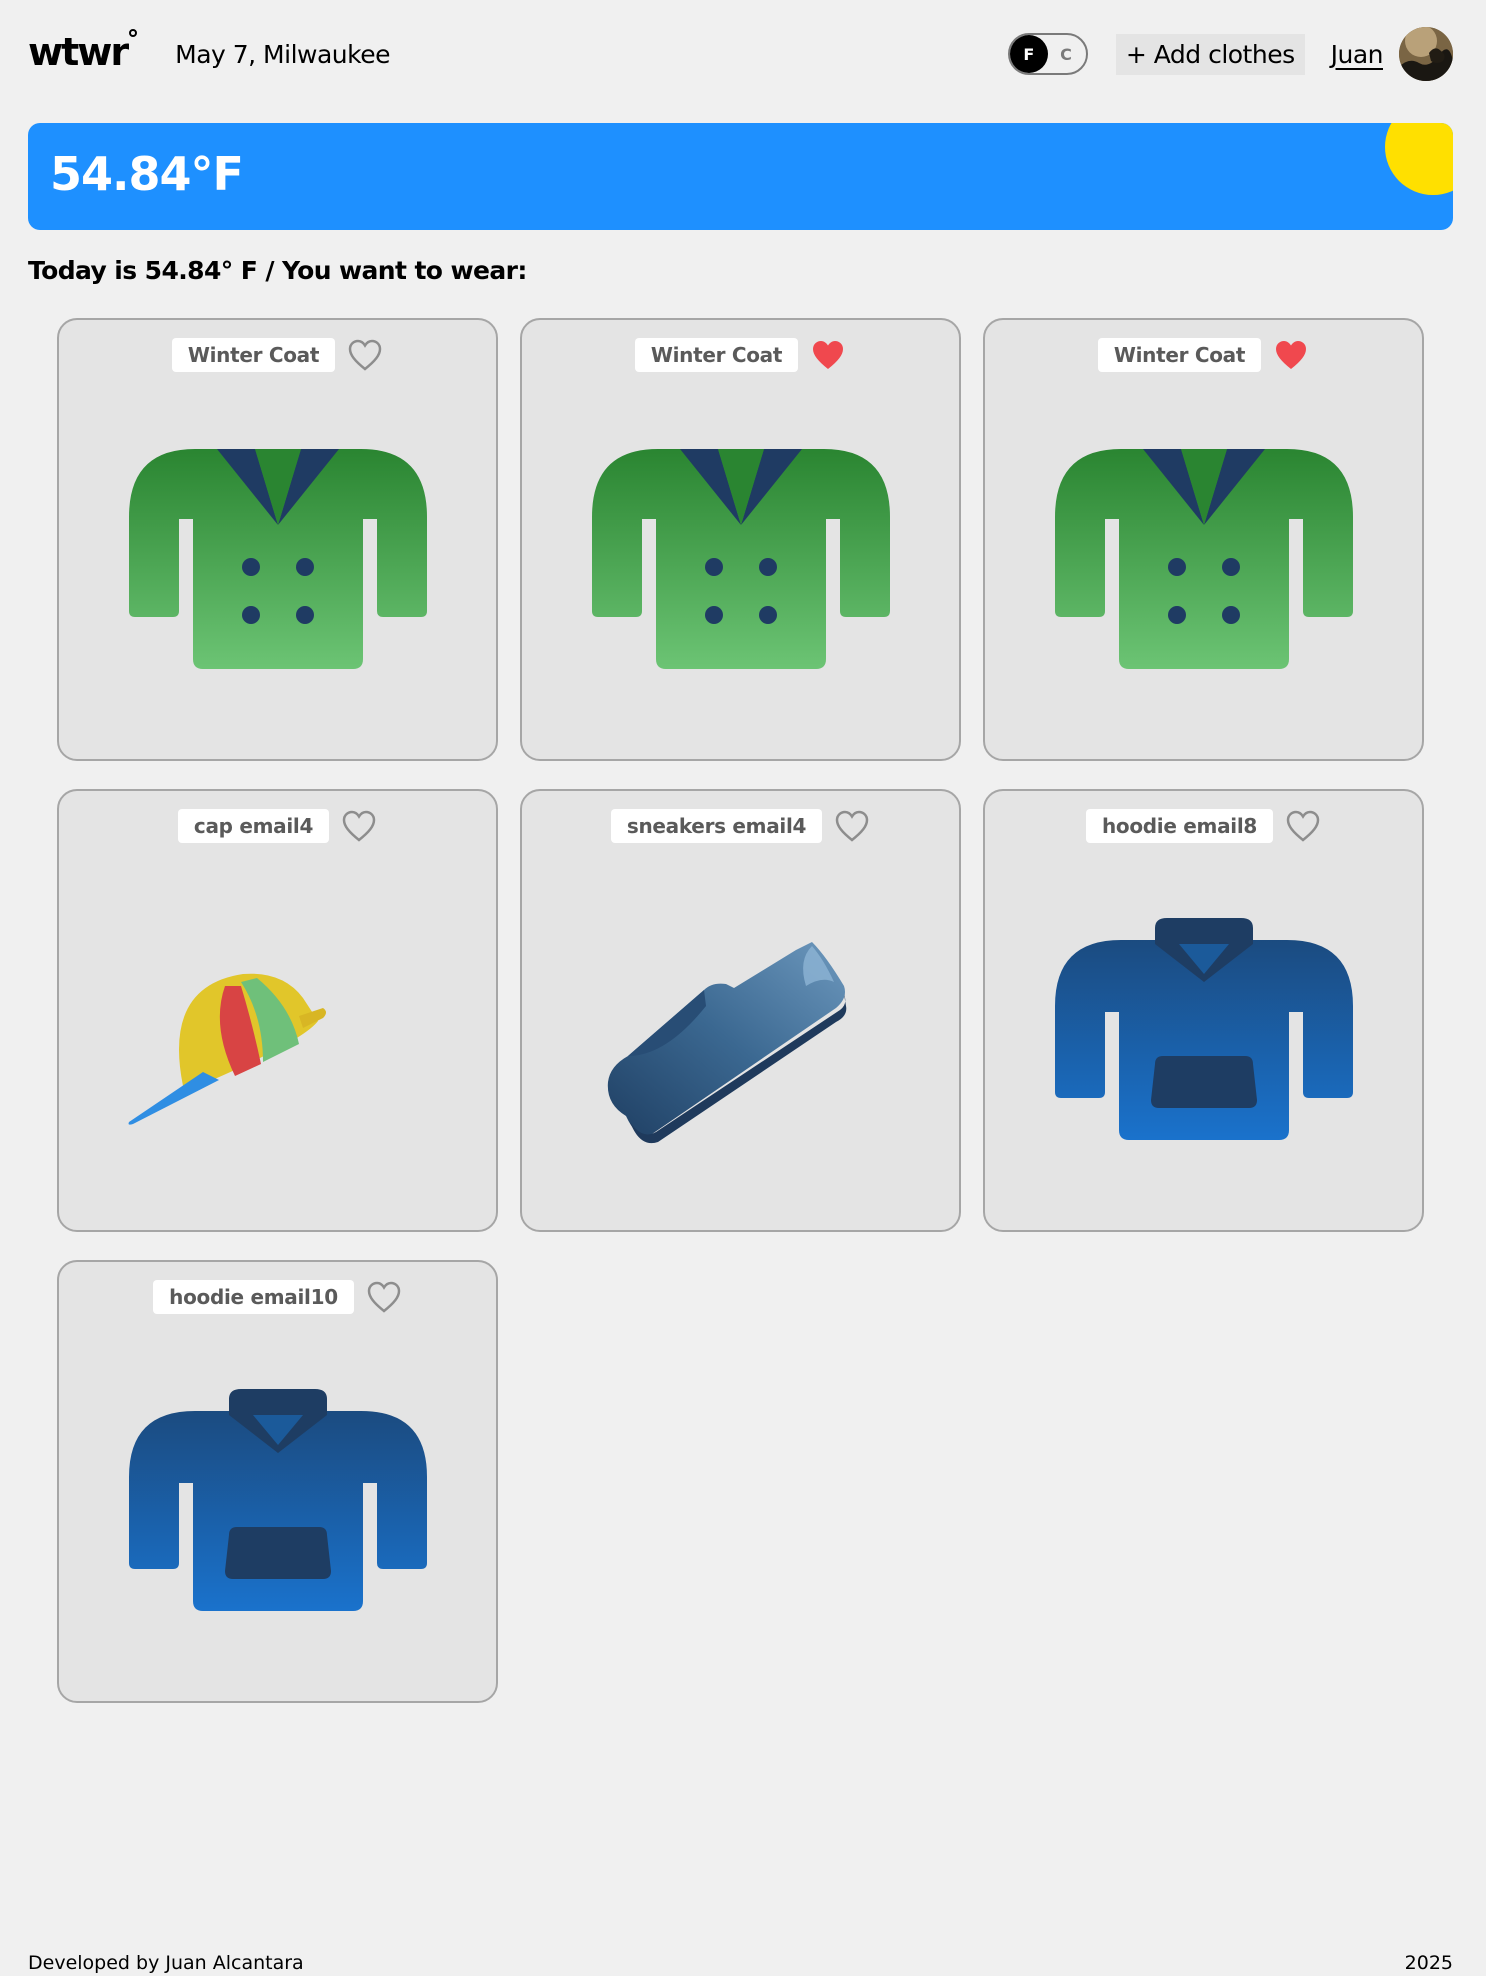 The height and width of the screenshot is (1976, 1486). I want to click on avatar, so click(1426, 54).